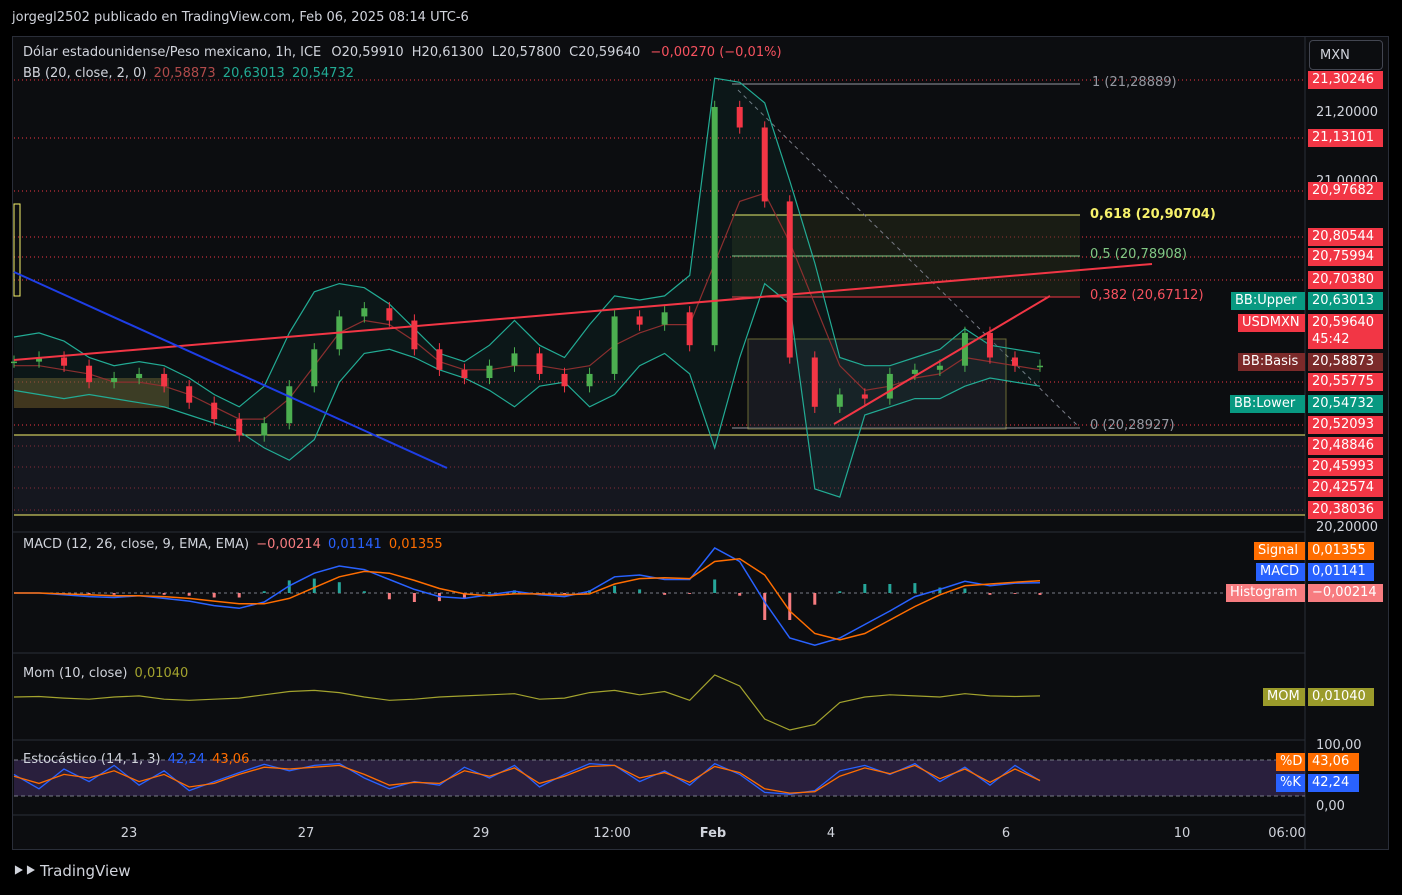  What do you see at coordinates (85, 871) in the screenshot?
I see `tradingview-wordmark: TradingView` at bounding box center [85, 871].